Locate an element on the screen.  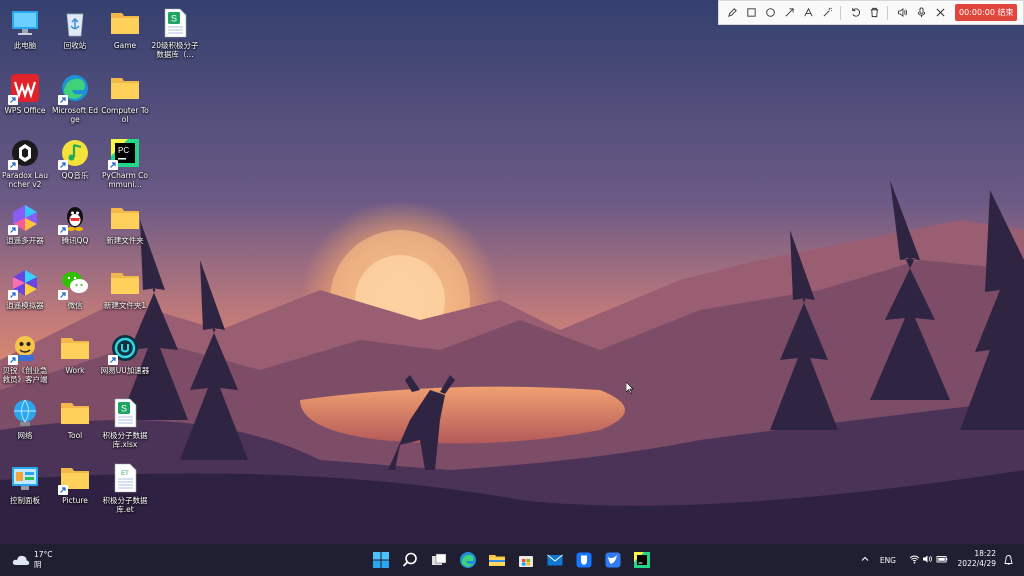
desktop-icon-label: 回收站 is located at coordinates (75, 45).